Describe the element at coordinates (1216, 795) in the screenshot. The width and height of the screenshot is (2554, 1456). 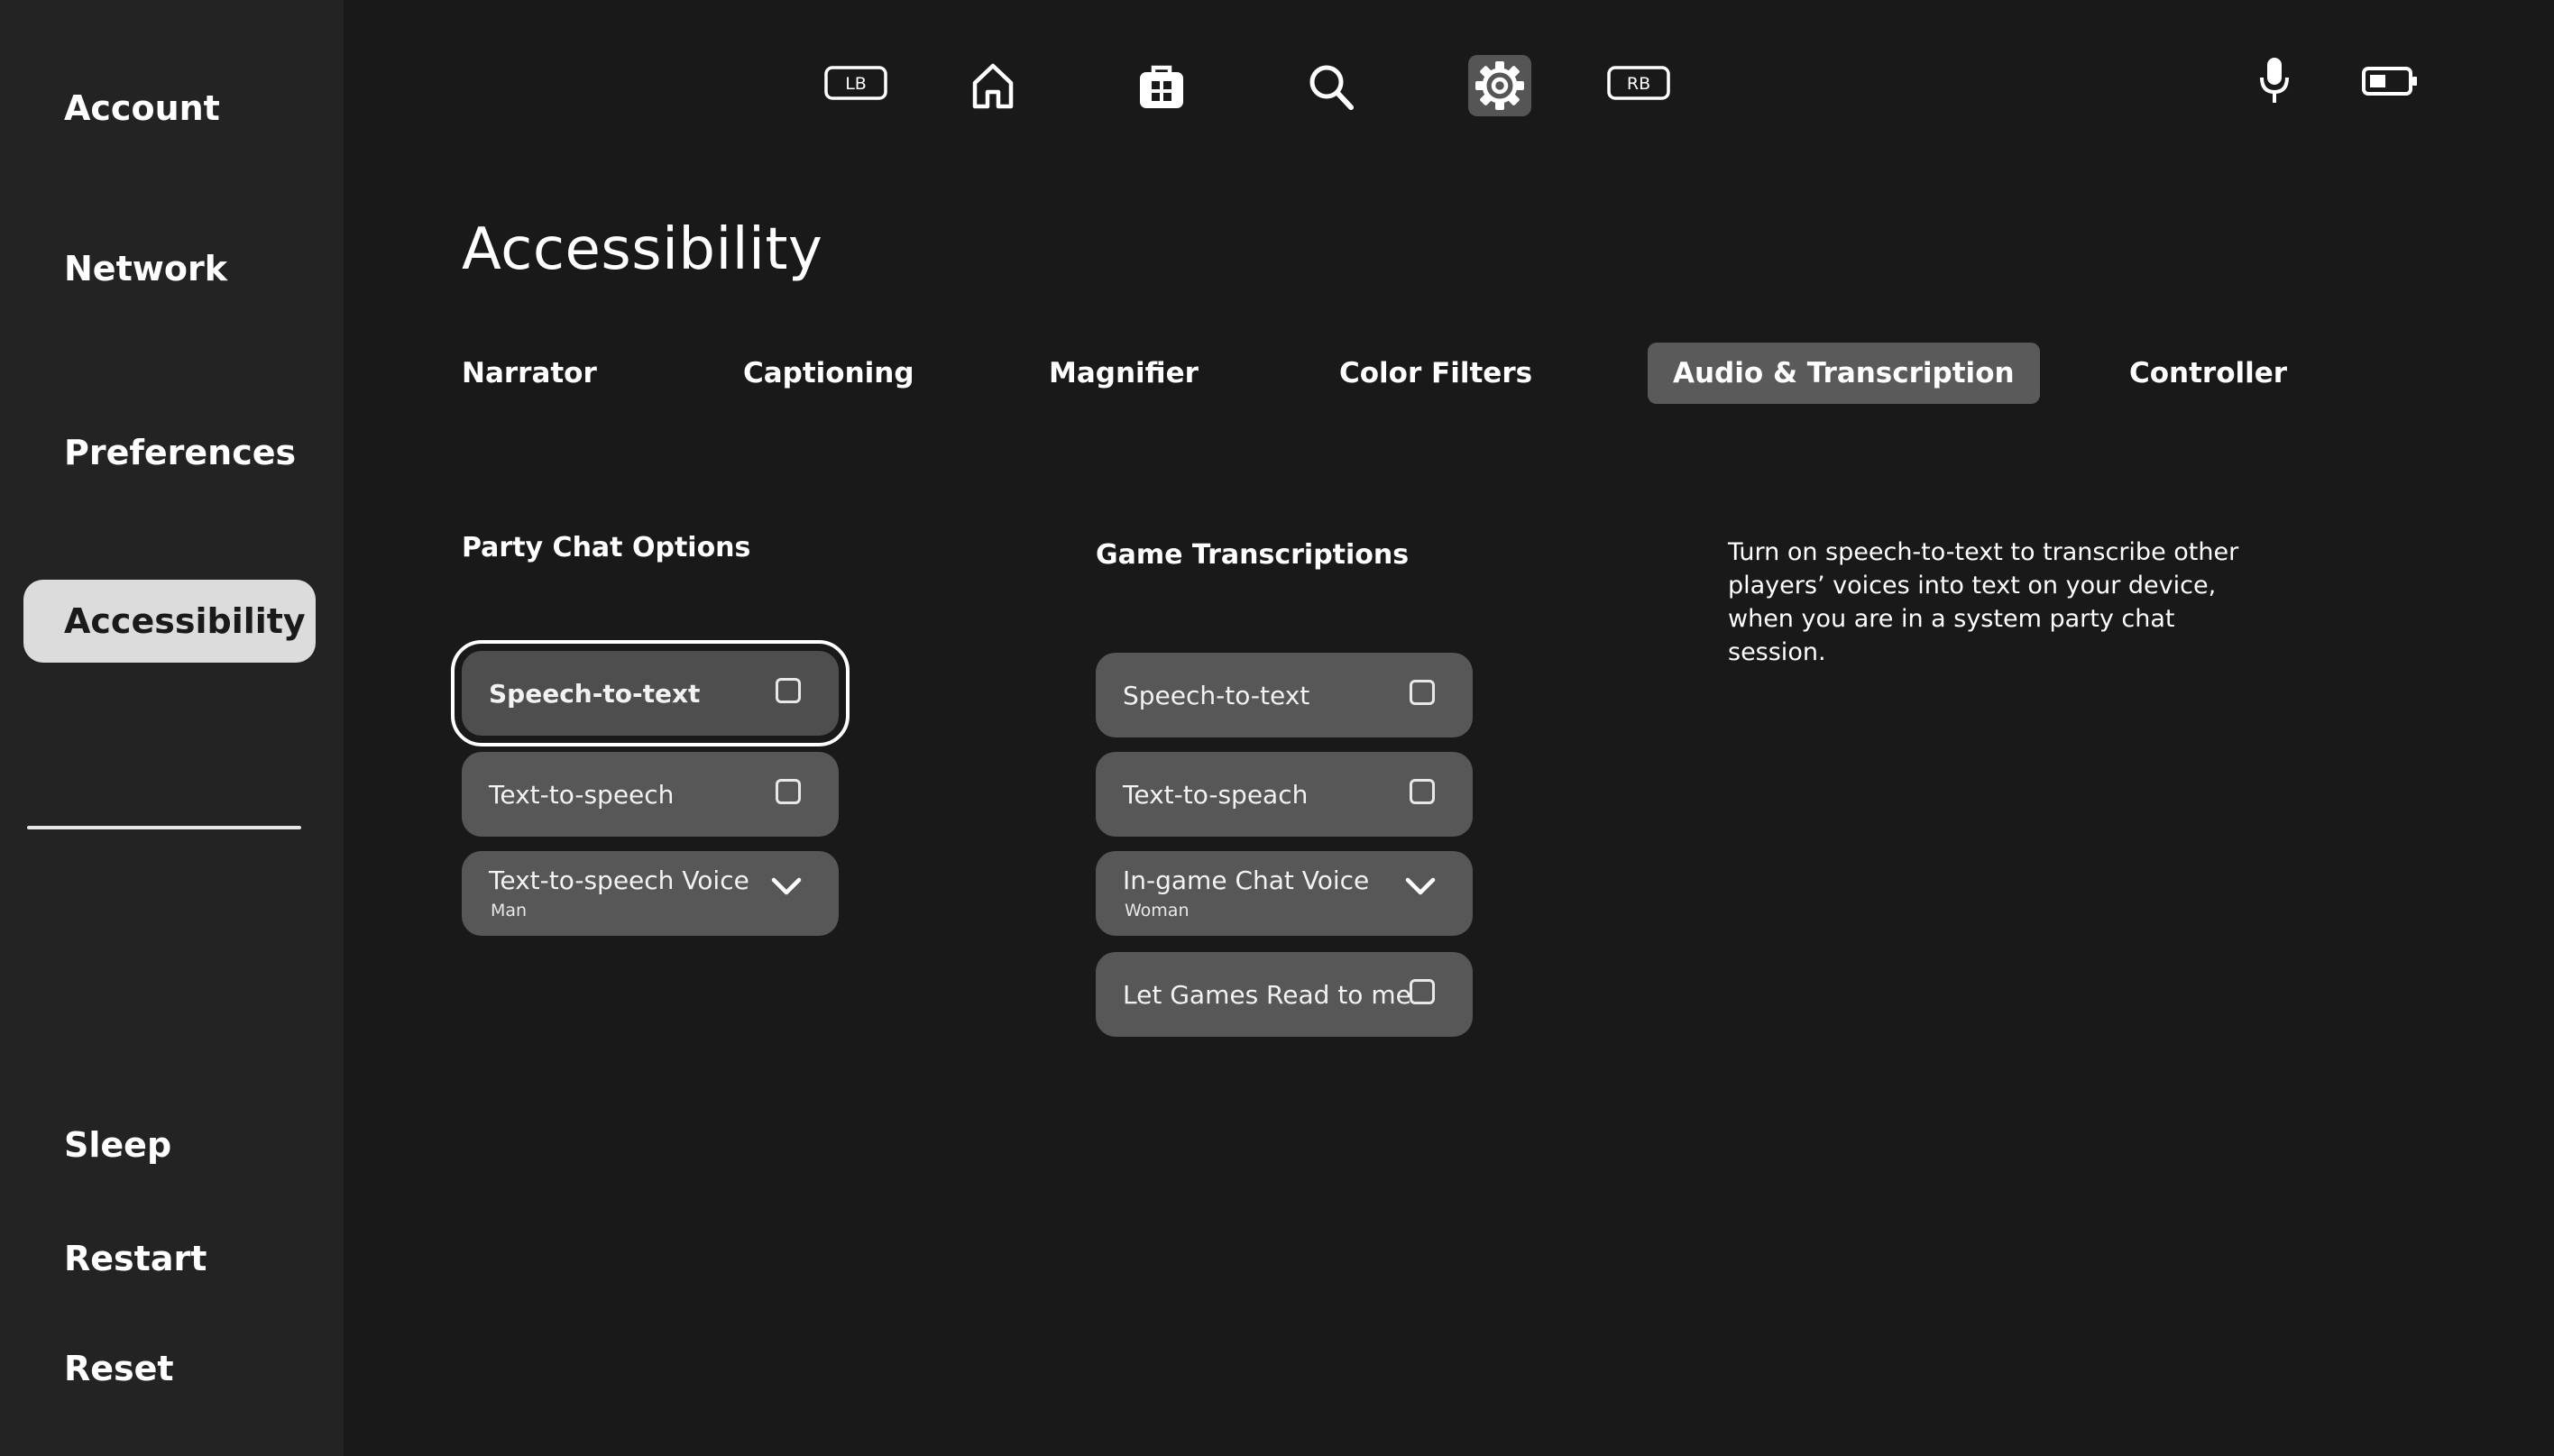
I see `option-label: Text-to-speach` at that location.